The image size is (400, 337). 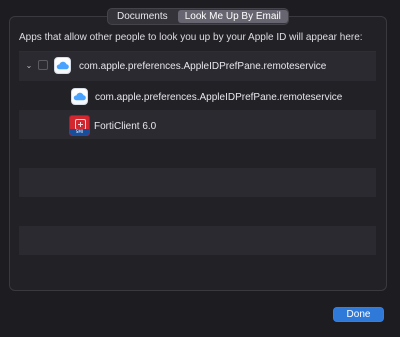 I want to click on tab-documents: Documents, so click(x=142, y=16).